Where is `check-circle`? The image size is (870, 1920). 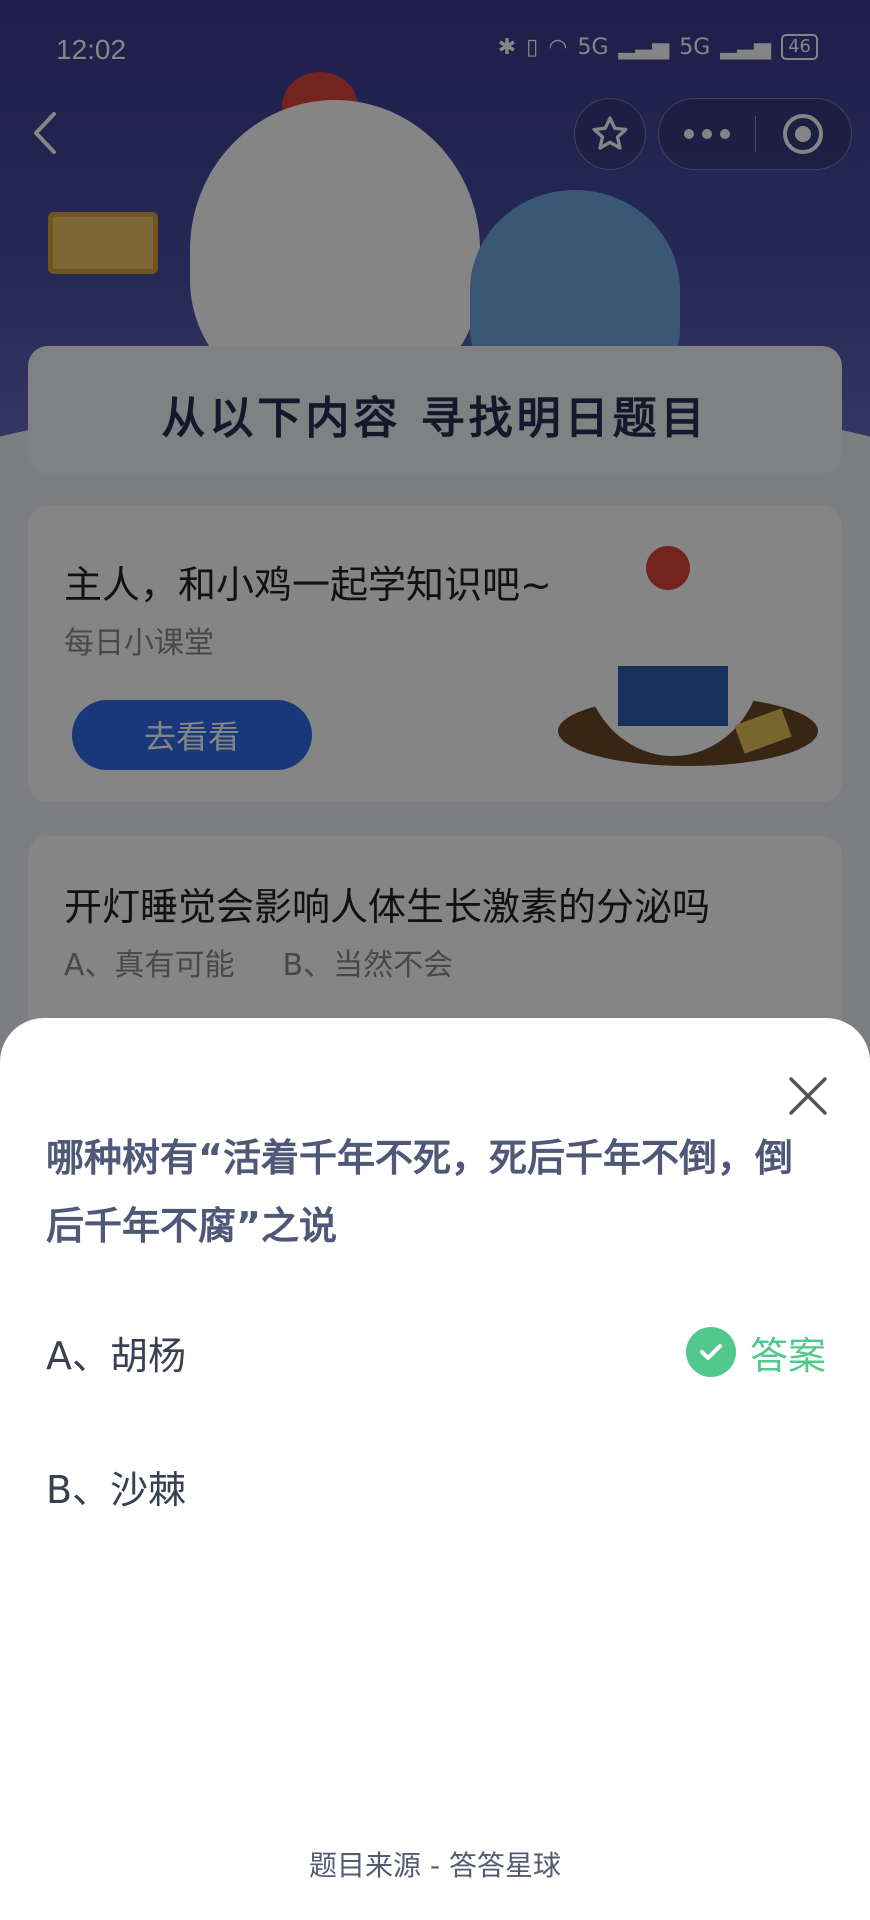
check-circle is located at coordinates (710, 1352).